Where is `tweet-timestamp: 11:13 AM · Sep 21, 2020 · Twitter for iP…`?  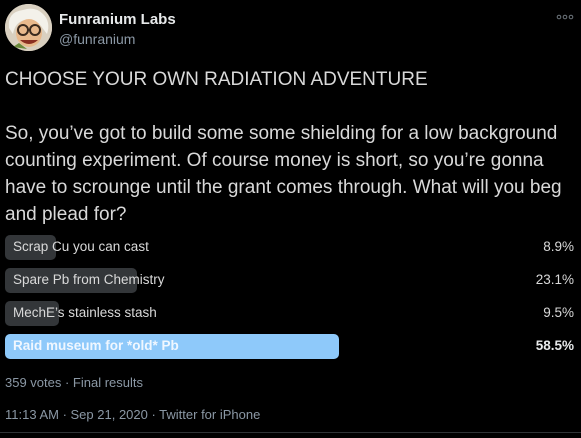 tweet-timestamp: 11:13 AM · Sep 21, 2020 · Twitter for iP… is located at coordinates (132, 414).